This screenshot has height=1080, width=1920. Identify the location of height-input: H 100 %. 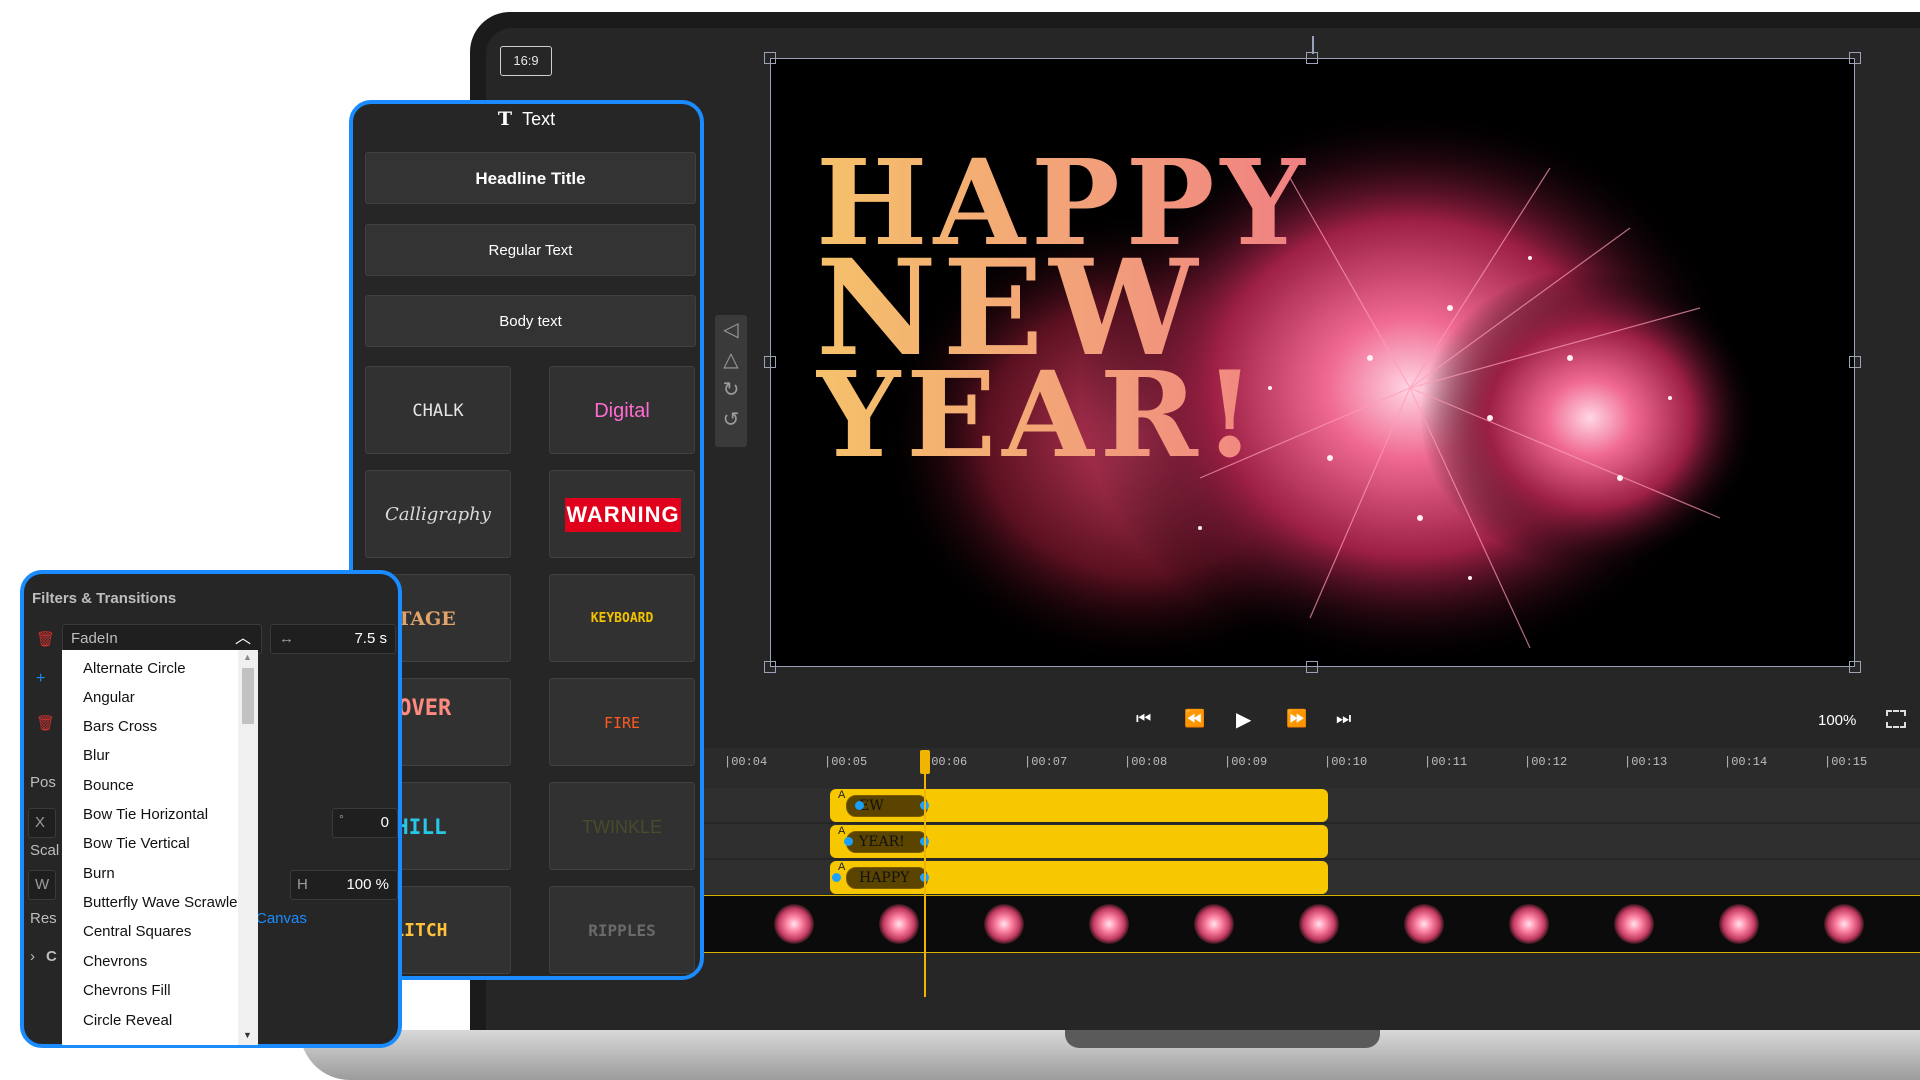
(344, 885).